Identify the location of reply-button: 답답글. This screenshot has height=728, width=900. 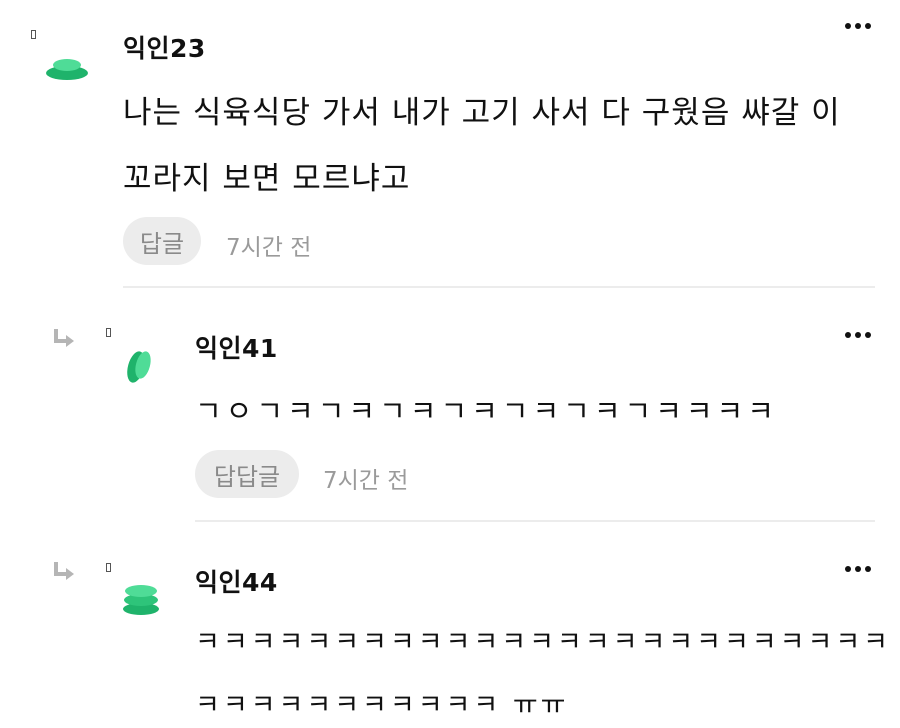
(247, 474).